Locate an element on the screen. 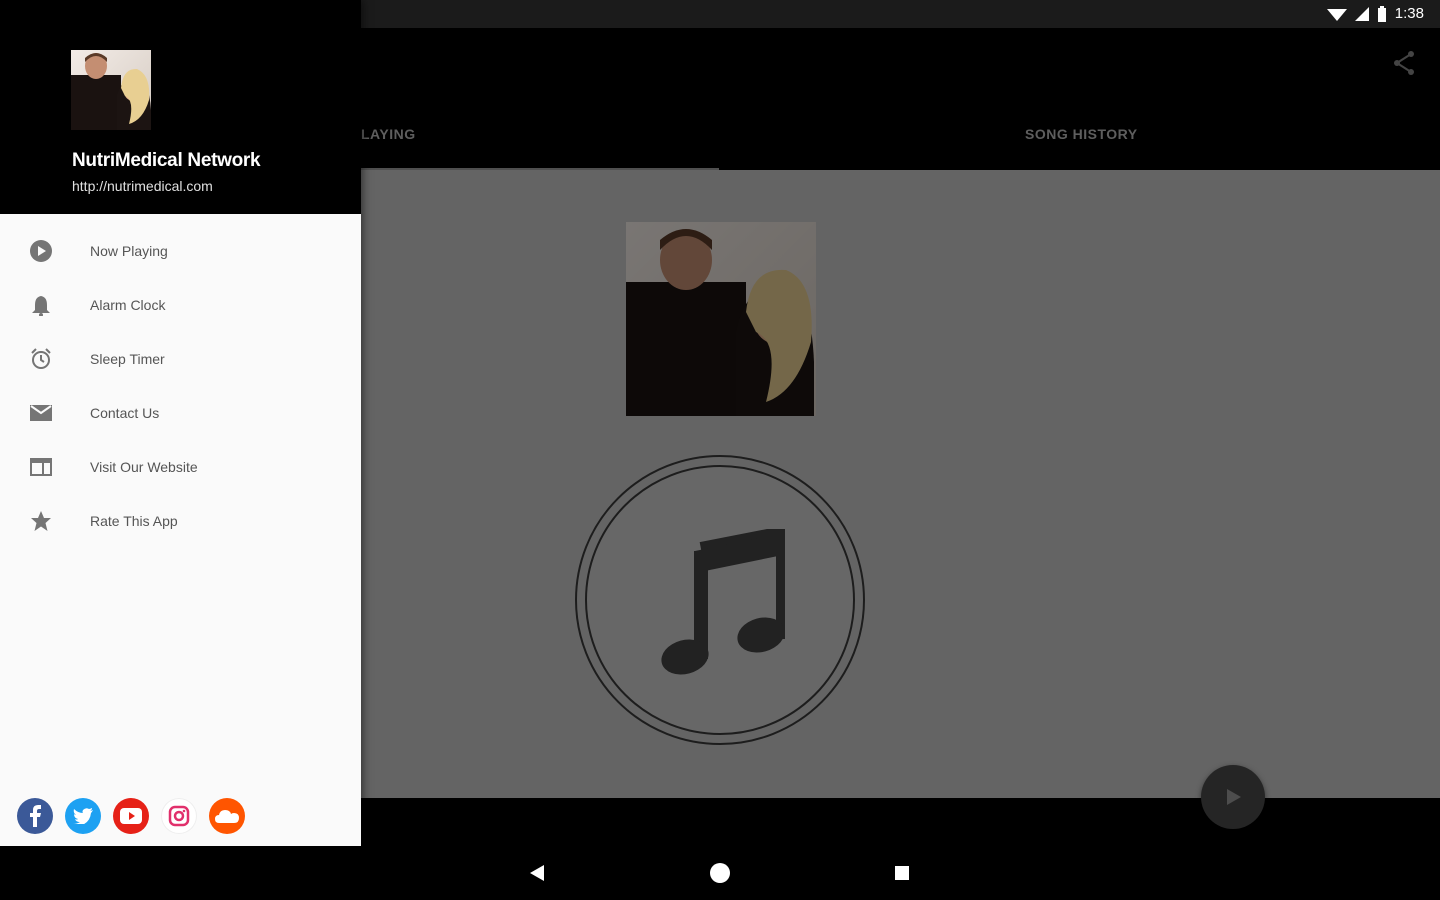  system-nav-bar is located at coordinates (720, 873).